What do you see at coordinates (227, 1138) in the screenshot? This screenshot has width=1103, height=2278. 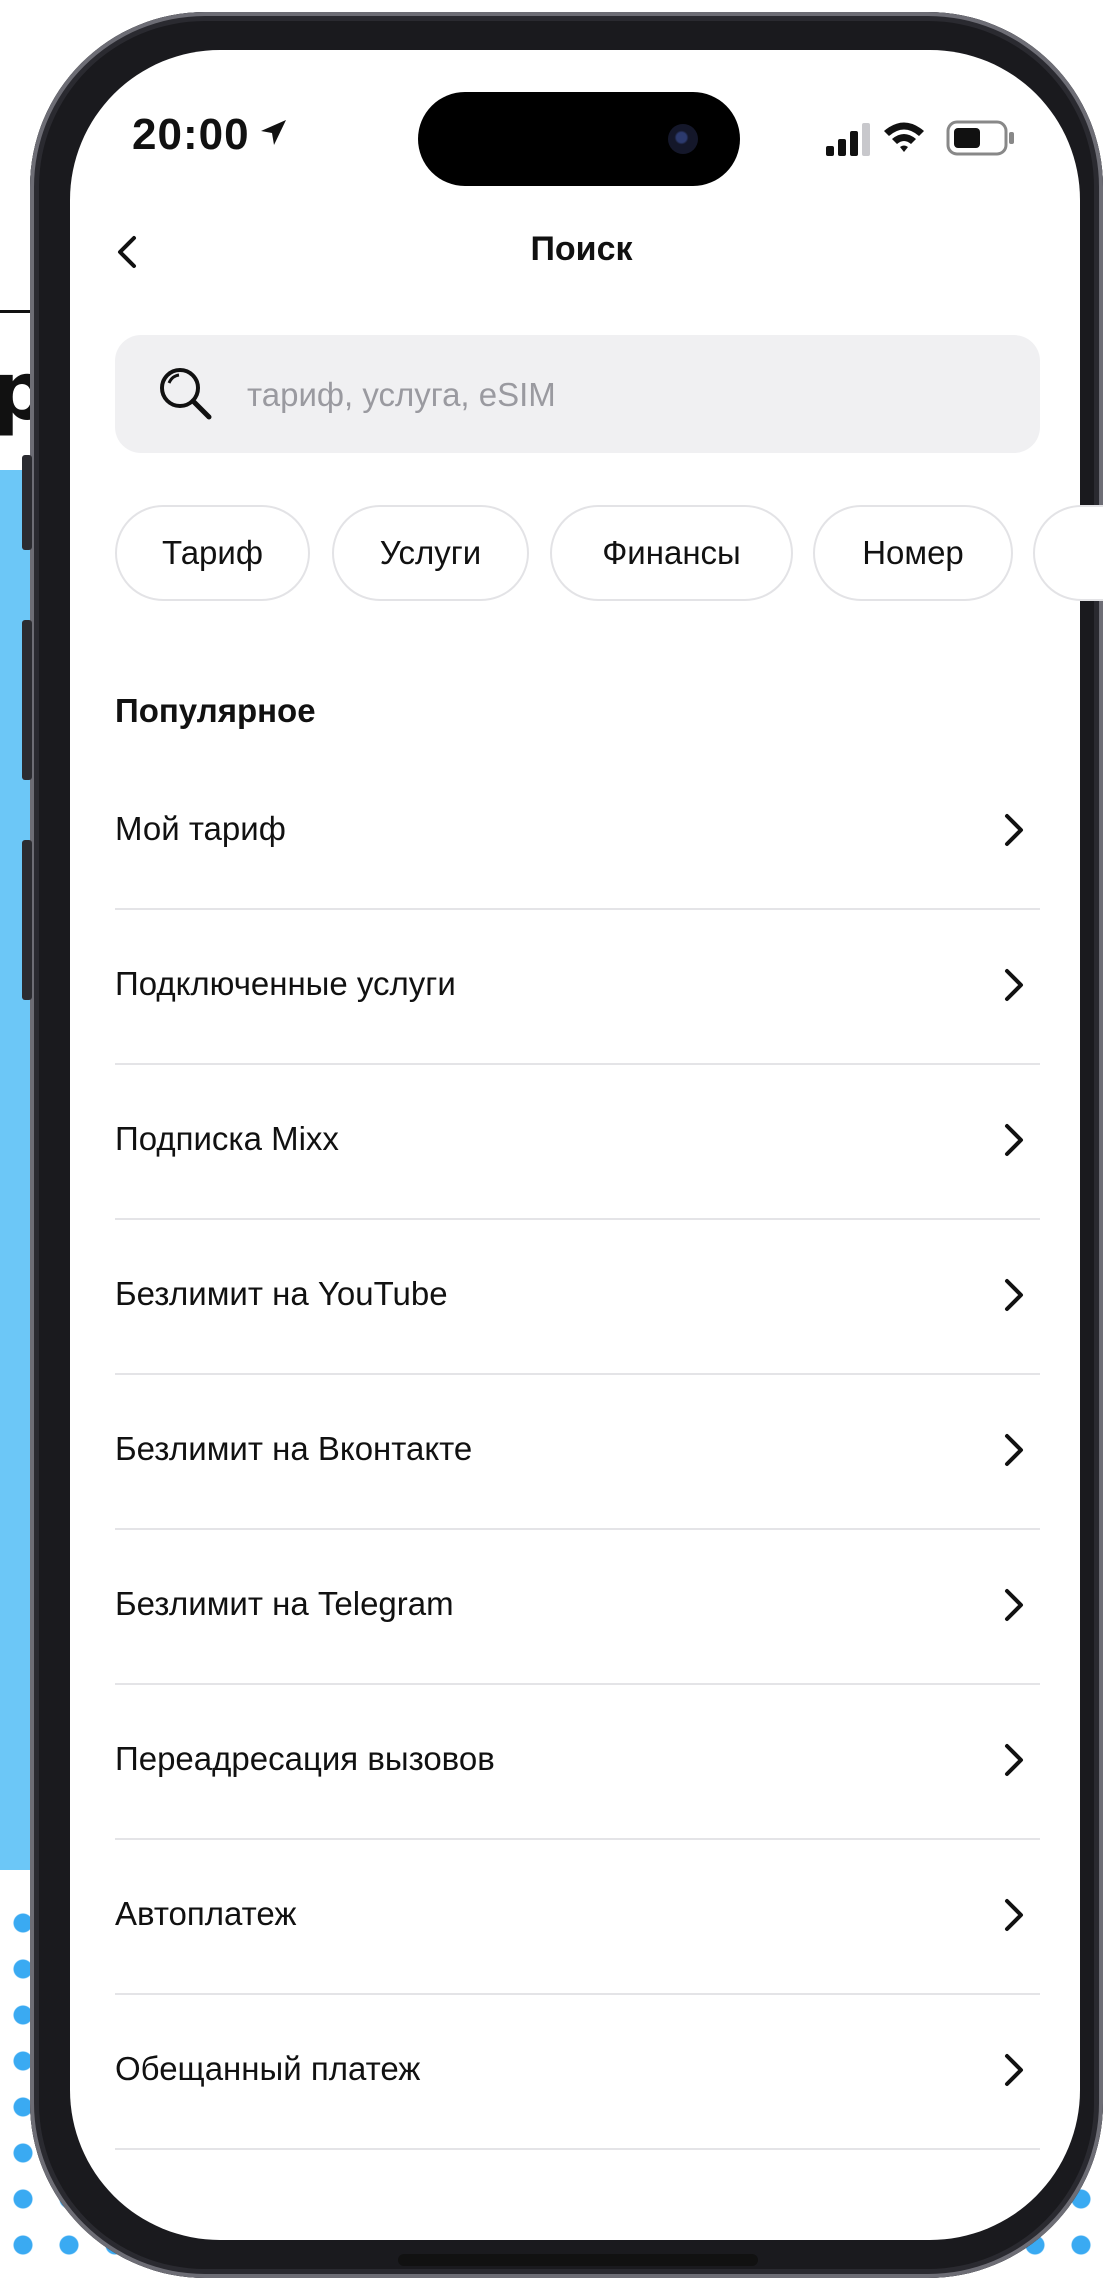 I see `list-item-label: Подписка Mixx` at bounding box center [227, 1138].